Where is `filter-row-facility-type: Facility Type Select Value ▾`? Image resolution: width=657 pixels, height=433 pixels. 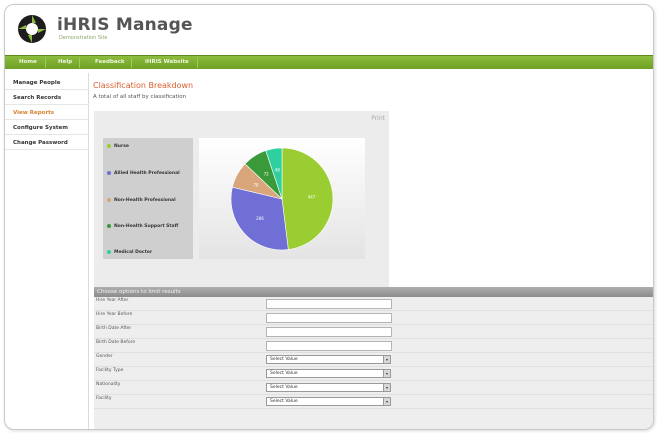 filter-row-facility-type: Facility Type Select Value ▾ is located at coordinates (373, 374).